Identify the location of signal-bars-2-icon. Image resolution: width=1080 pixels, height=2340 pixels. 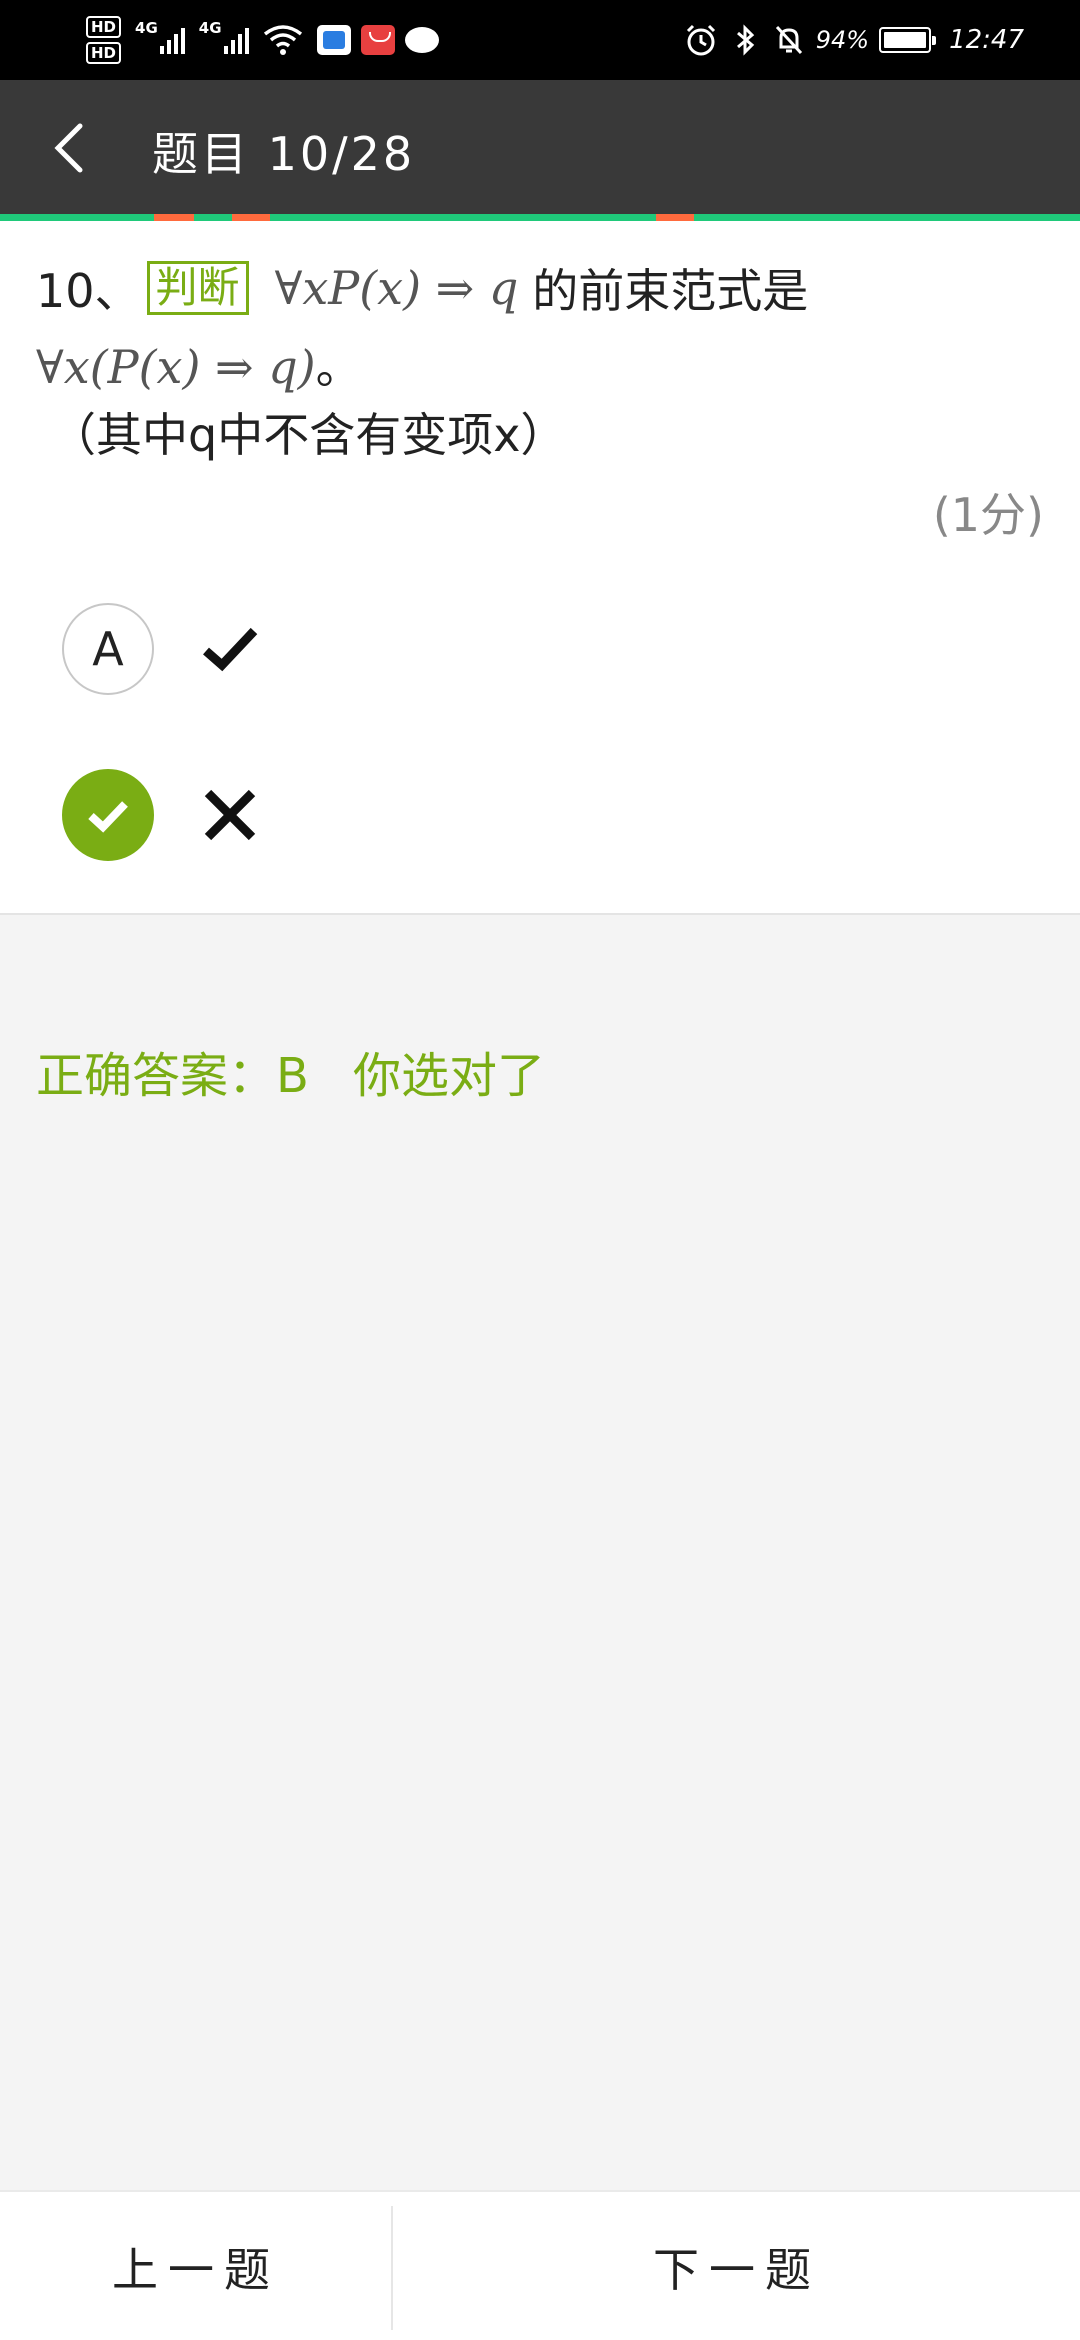
(236, 40).